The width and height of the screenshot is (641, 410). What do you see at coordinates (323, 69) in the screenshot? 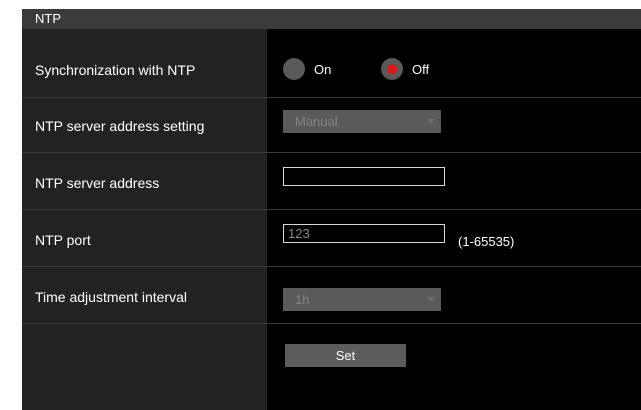
I see `radio-on-label: On` at bounding box center [323, 69].